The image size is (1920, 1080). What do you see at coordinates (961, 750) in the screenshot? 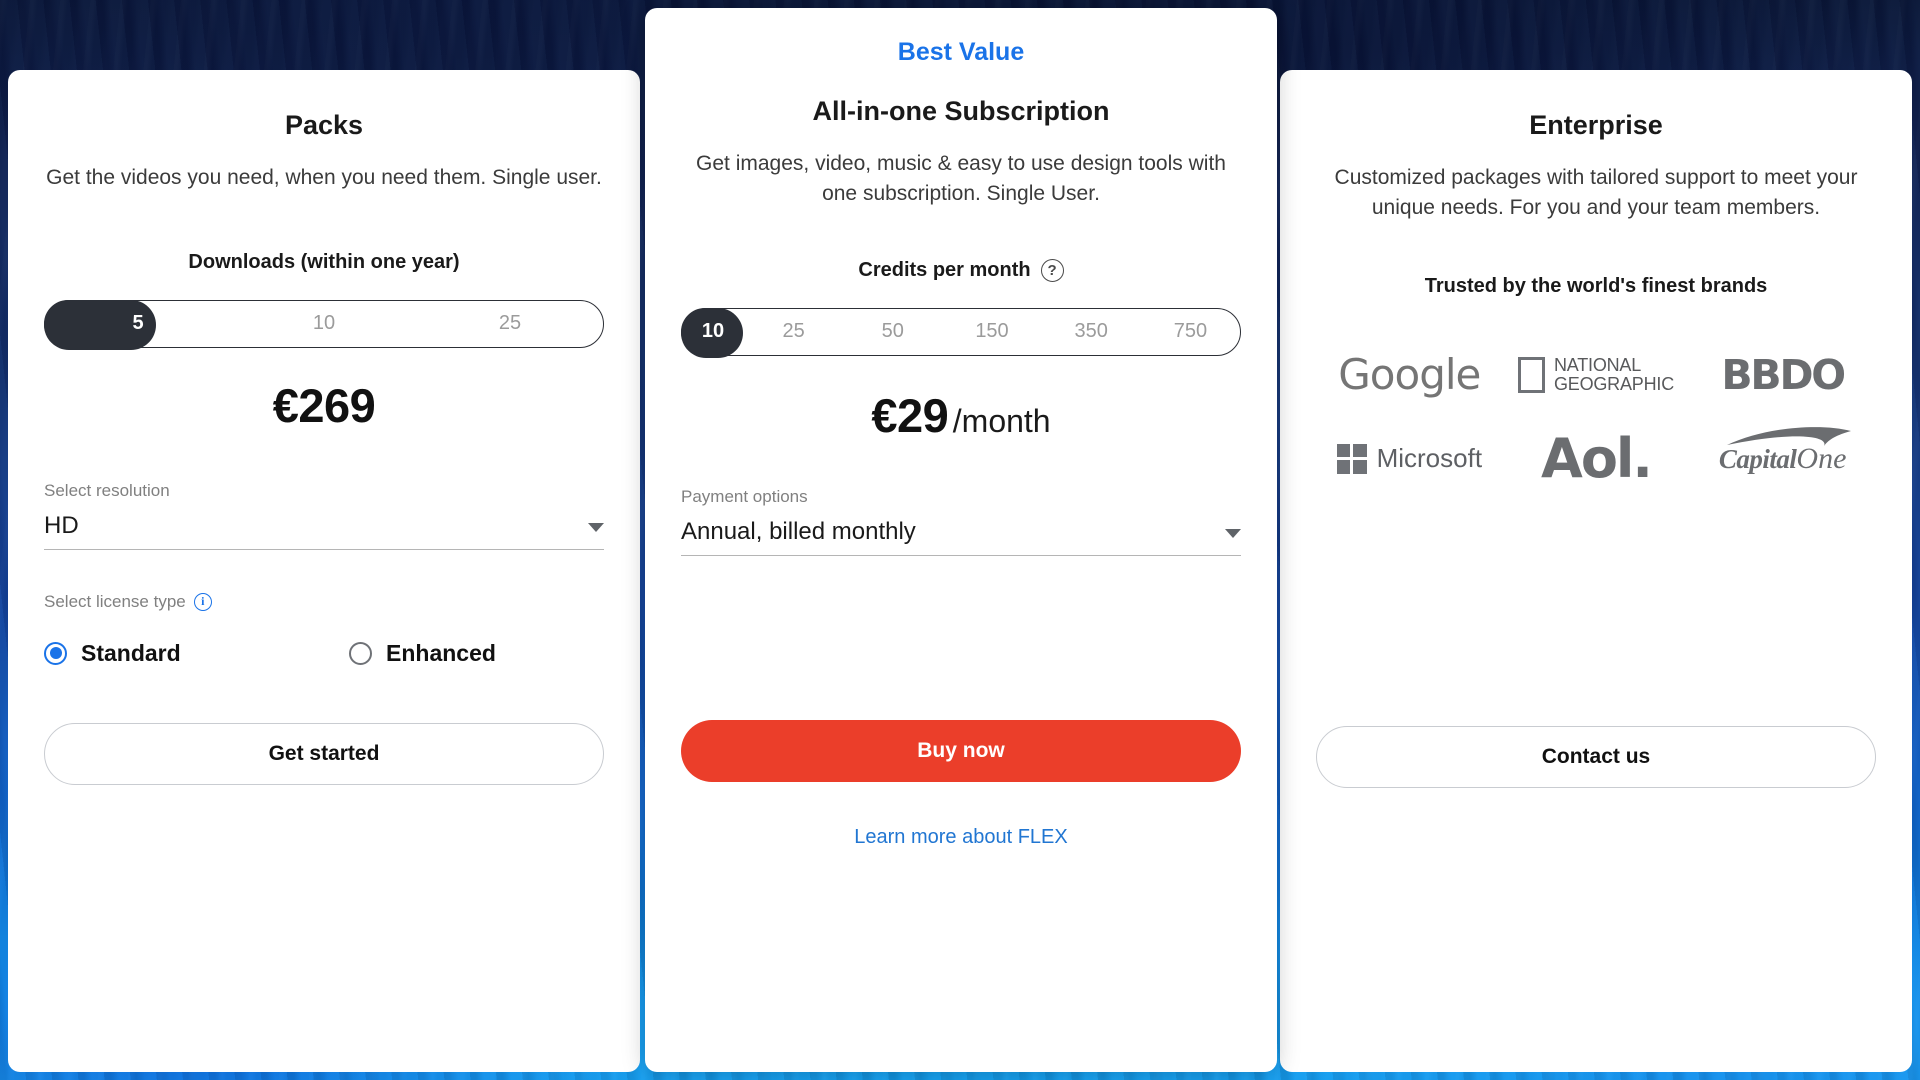
I see `subscription-buy-now-button: Buy now` at bounding box center [961, 750].